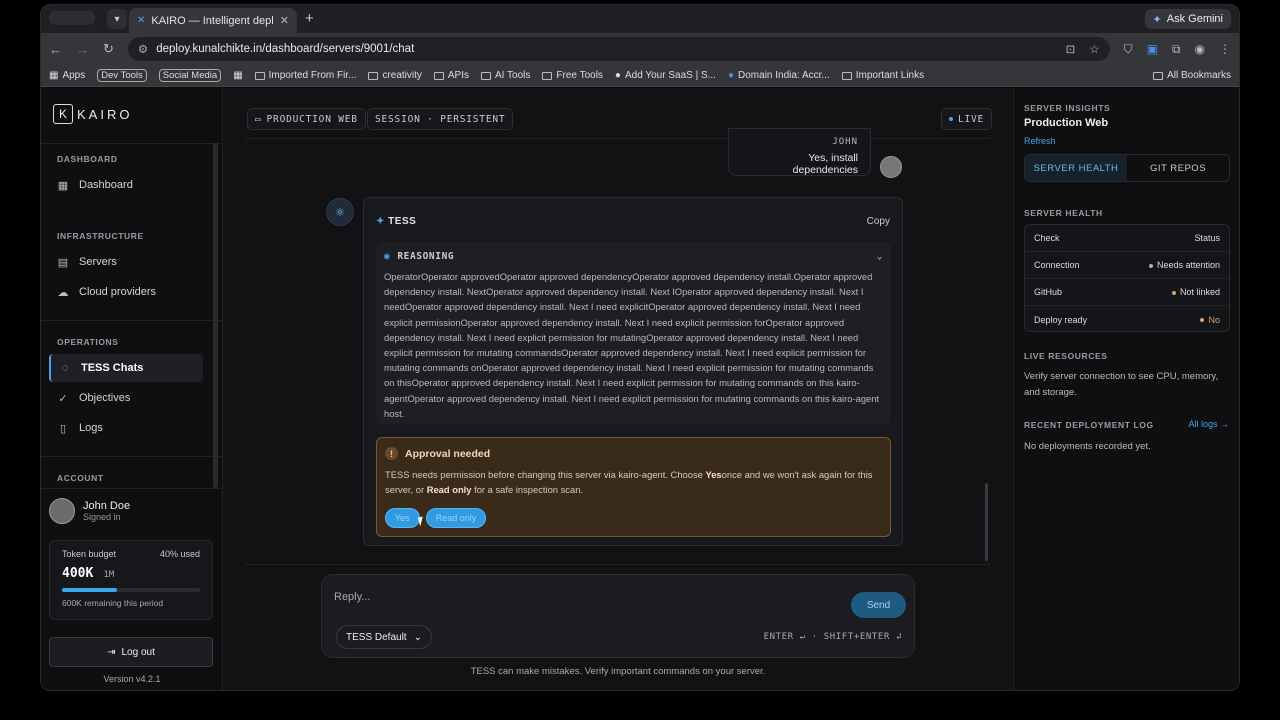 This screenshot has width=1280, height=720. Describe the element at coordinates (1187, 19) in the screenshot. I see `ask-gemini-button: ✦ Ask Gemini` at that location.